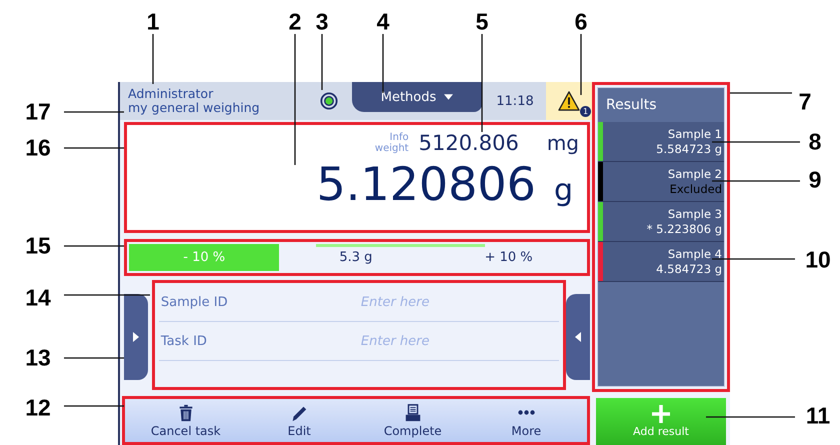  I want to click on toolbar-button: Edit, so click(299, 420).